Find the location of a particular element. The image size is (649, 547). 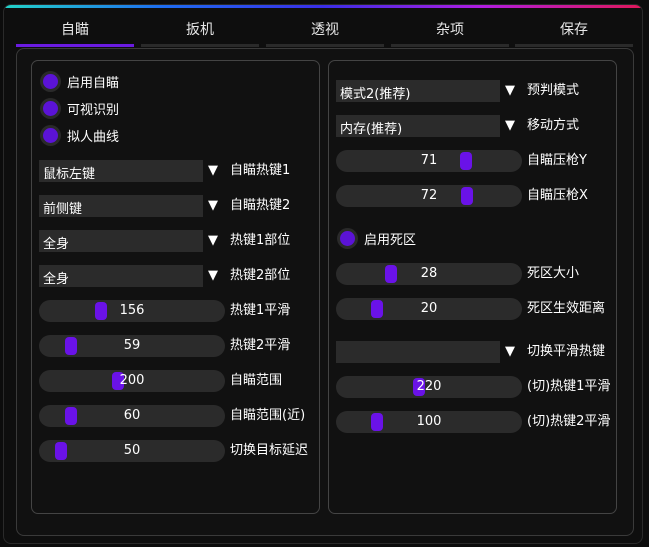

slider-value: 20 is located at coordinates (429, 308).